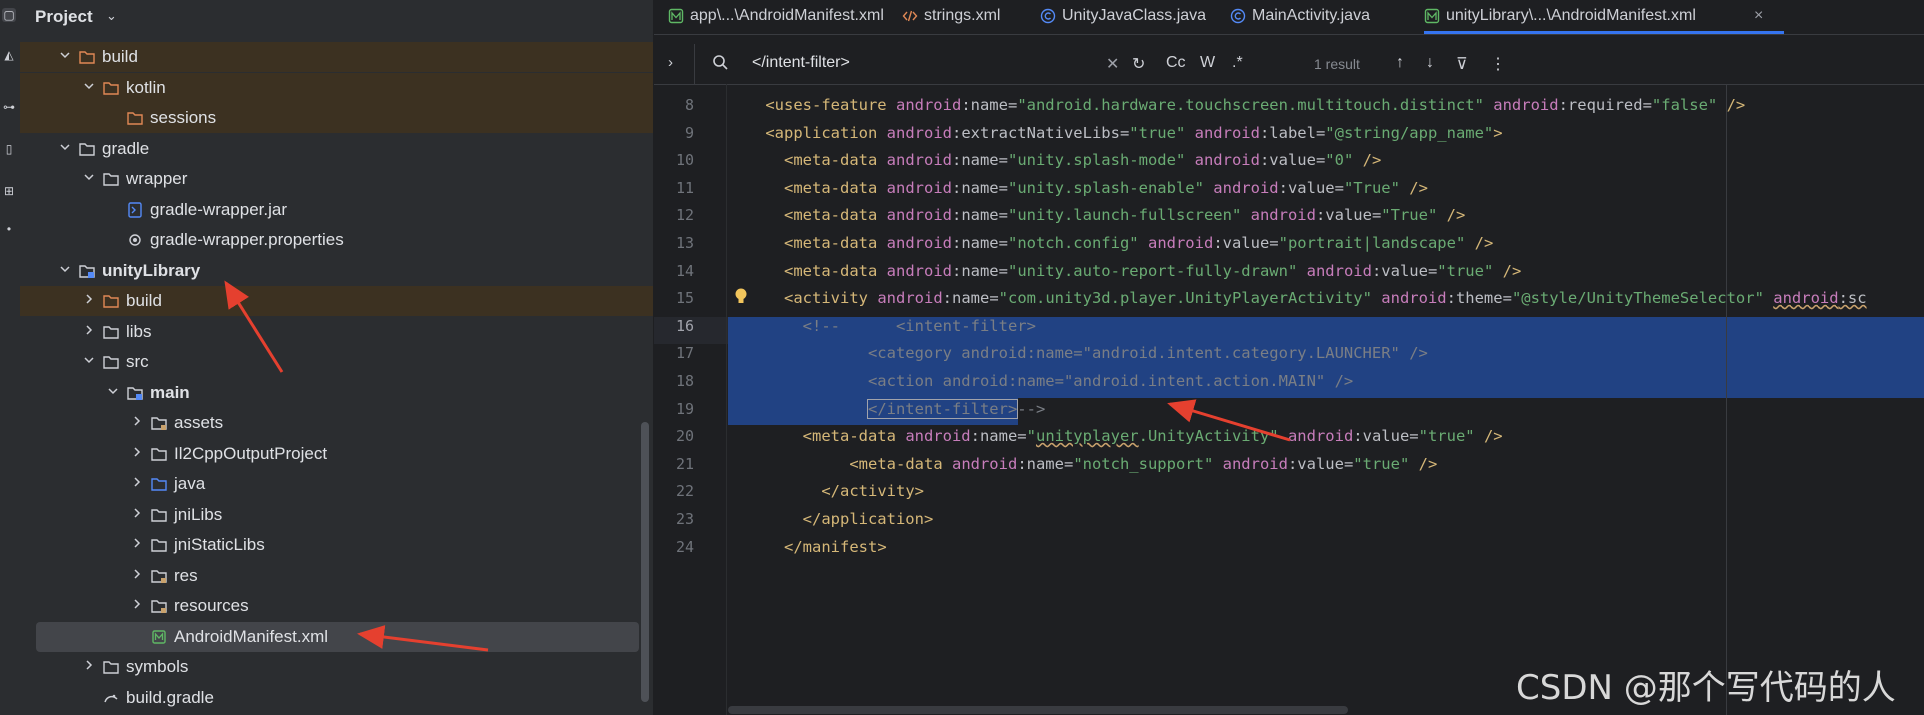 This screenshot has height=715, width=1924. I want to click on tab-app-androidmanifest-xml: app\...\AndroidManifest.xml, so click(778, 17).